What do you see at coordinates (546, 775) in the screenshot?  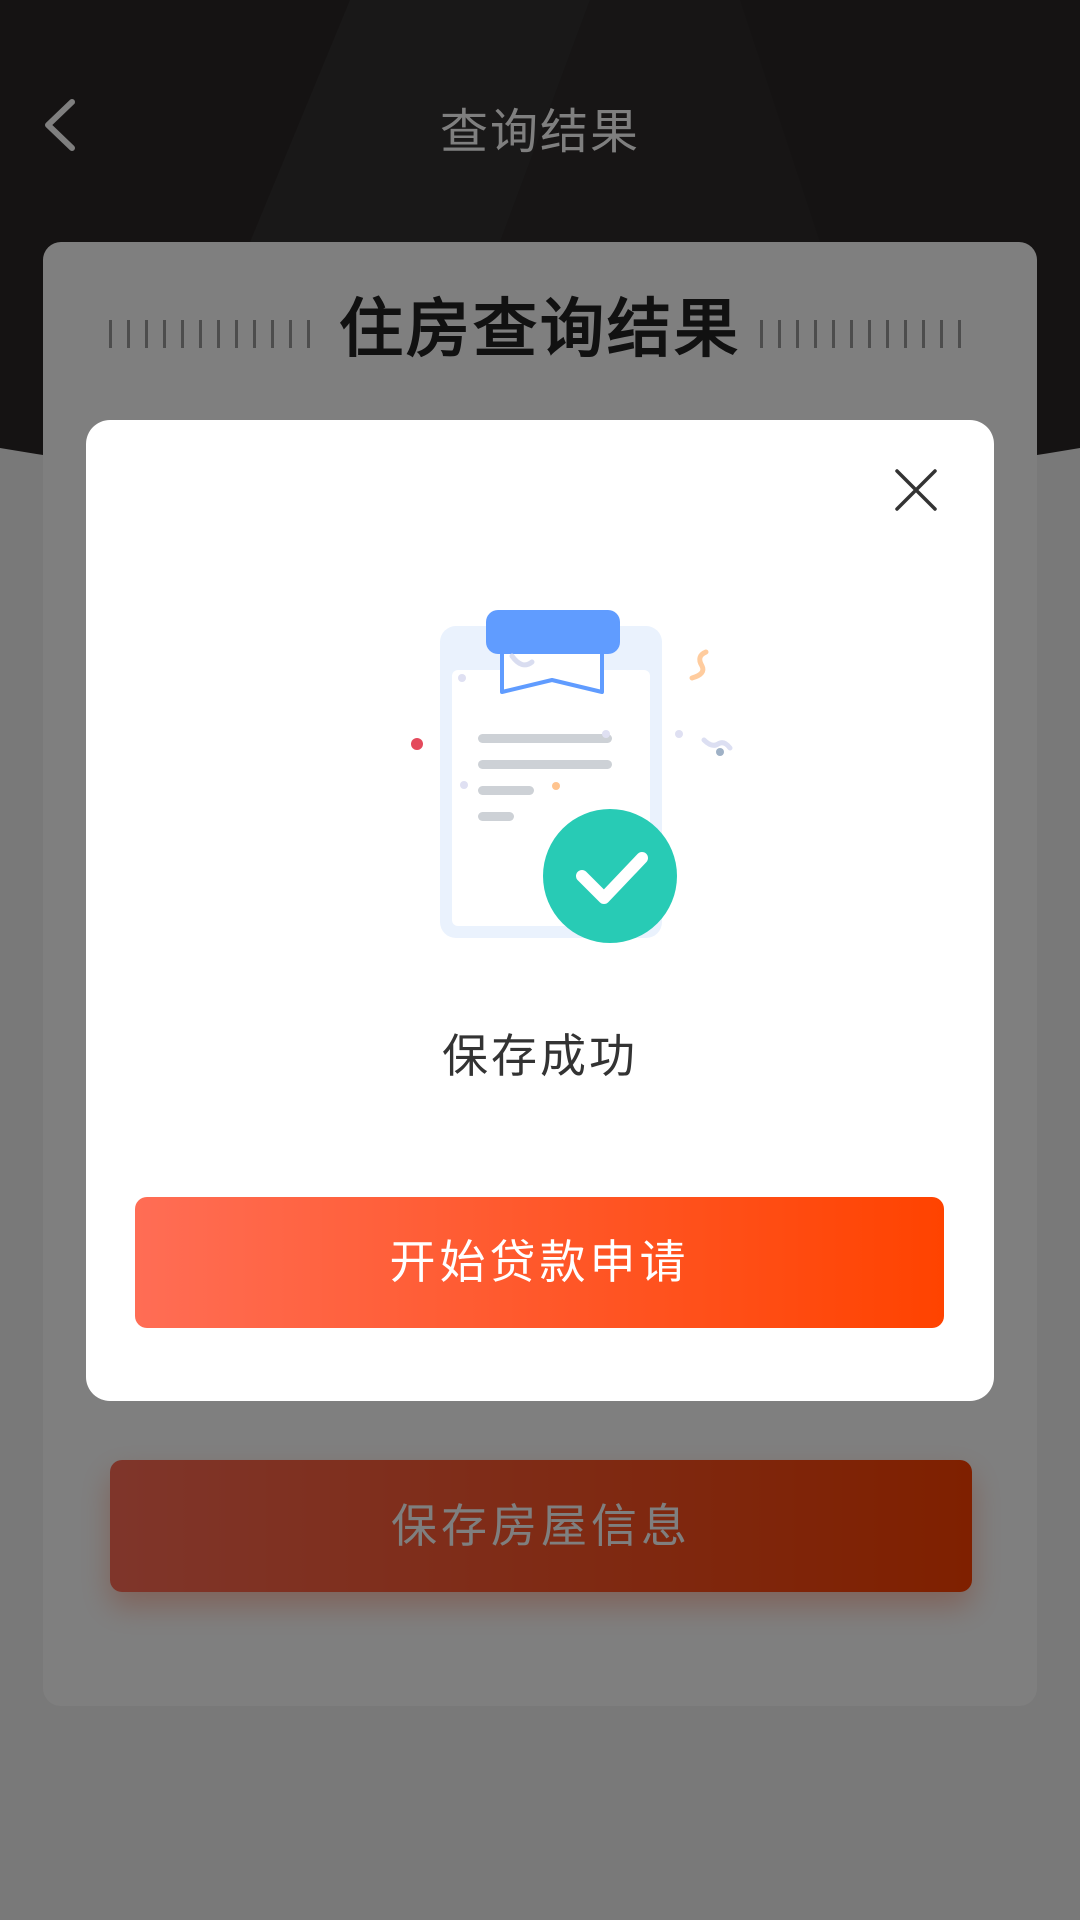 I see `clipboard-success-icon` at bounding box center [546, 775].